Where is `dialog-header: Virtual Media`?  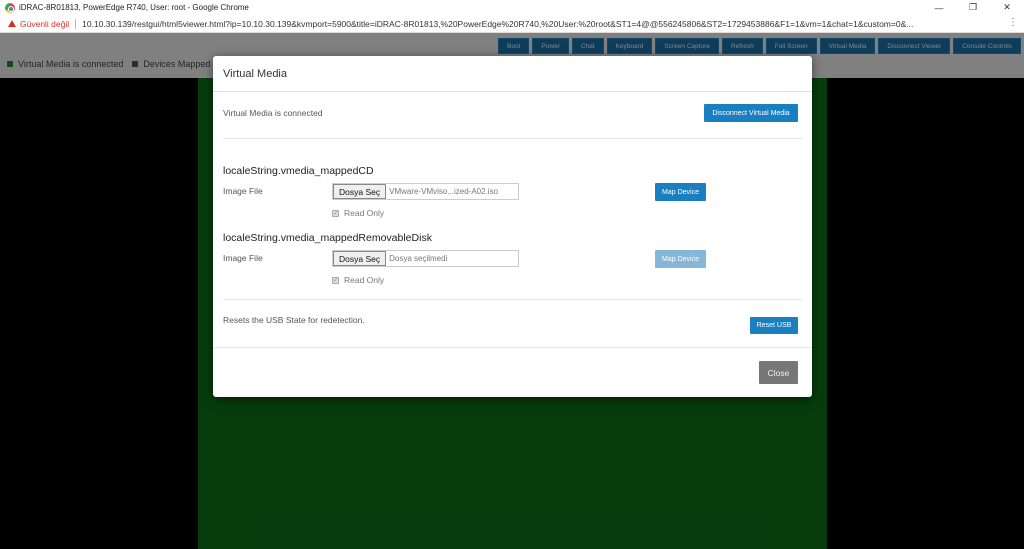 dialog-header: Virtual Media is located at coordinates (512, 74).